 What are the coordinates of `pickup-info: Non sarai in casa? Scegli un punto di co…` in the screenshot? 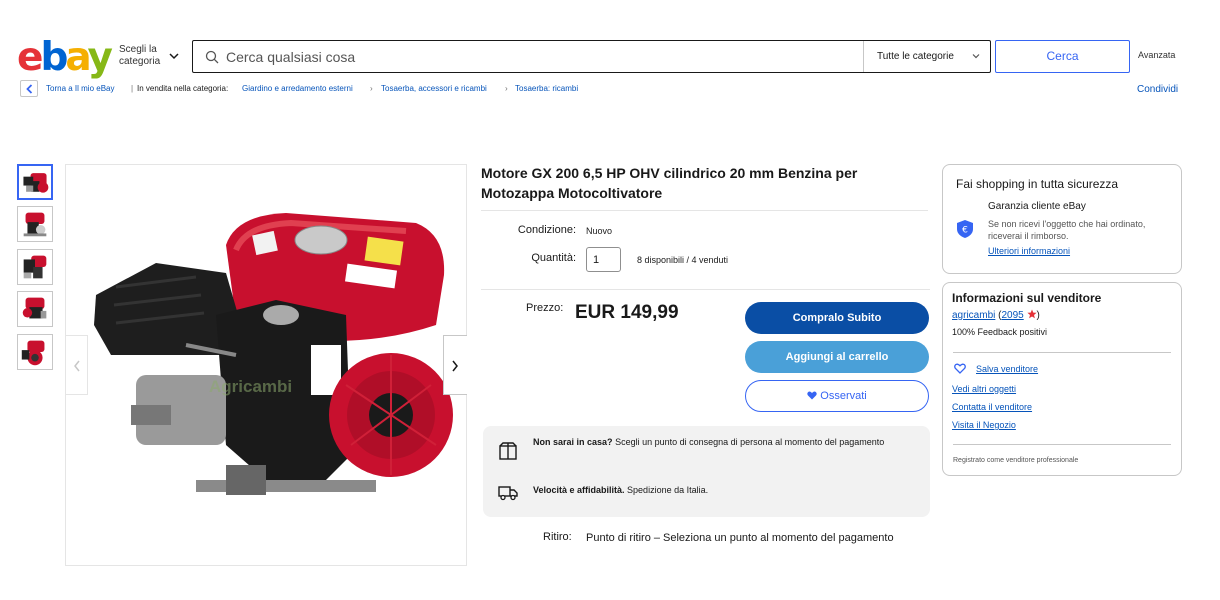 It's located at (725, 442).